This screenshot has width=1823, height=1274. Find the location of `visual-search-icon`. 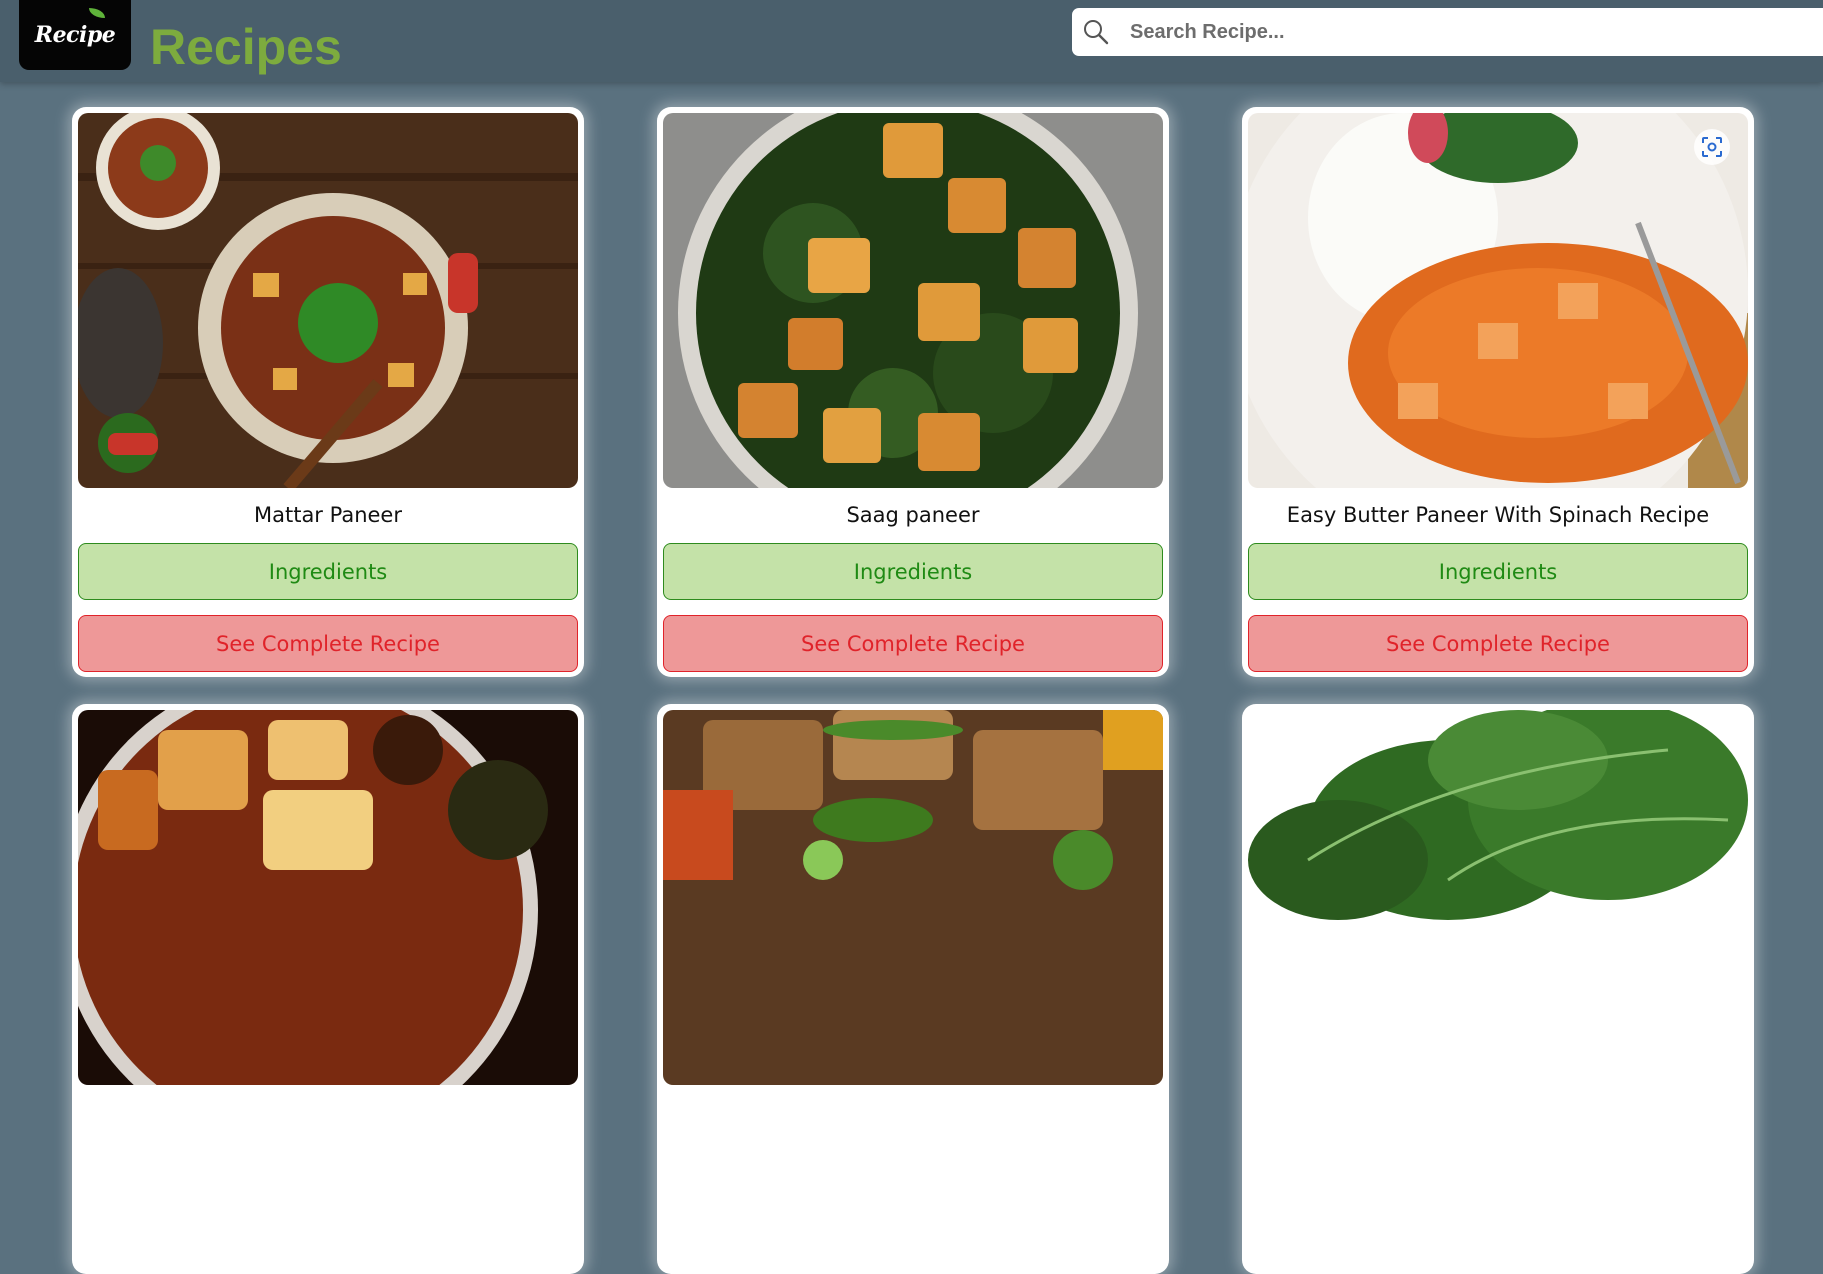

visual-search-icon is located at coordinates (1712, 147).